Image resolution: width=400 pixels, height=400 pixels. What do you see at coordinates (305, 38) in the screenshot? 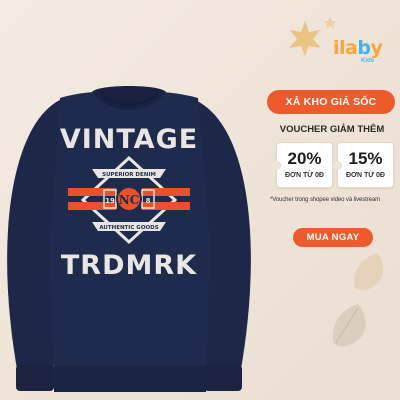
I see `leaf-decoration-top-right` at bounding box center [305, 38].